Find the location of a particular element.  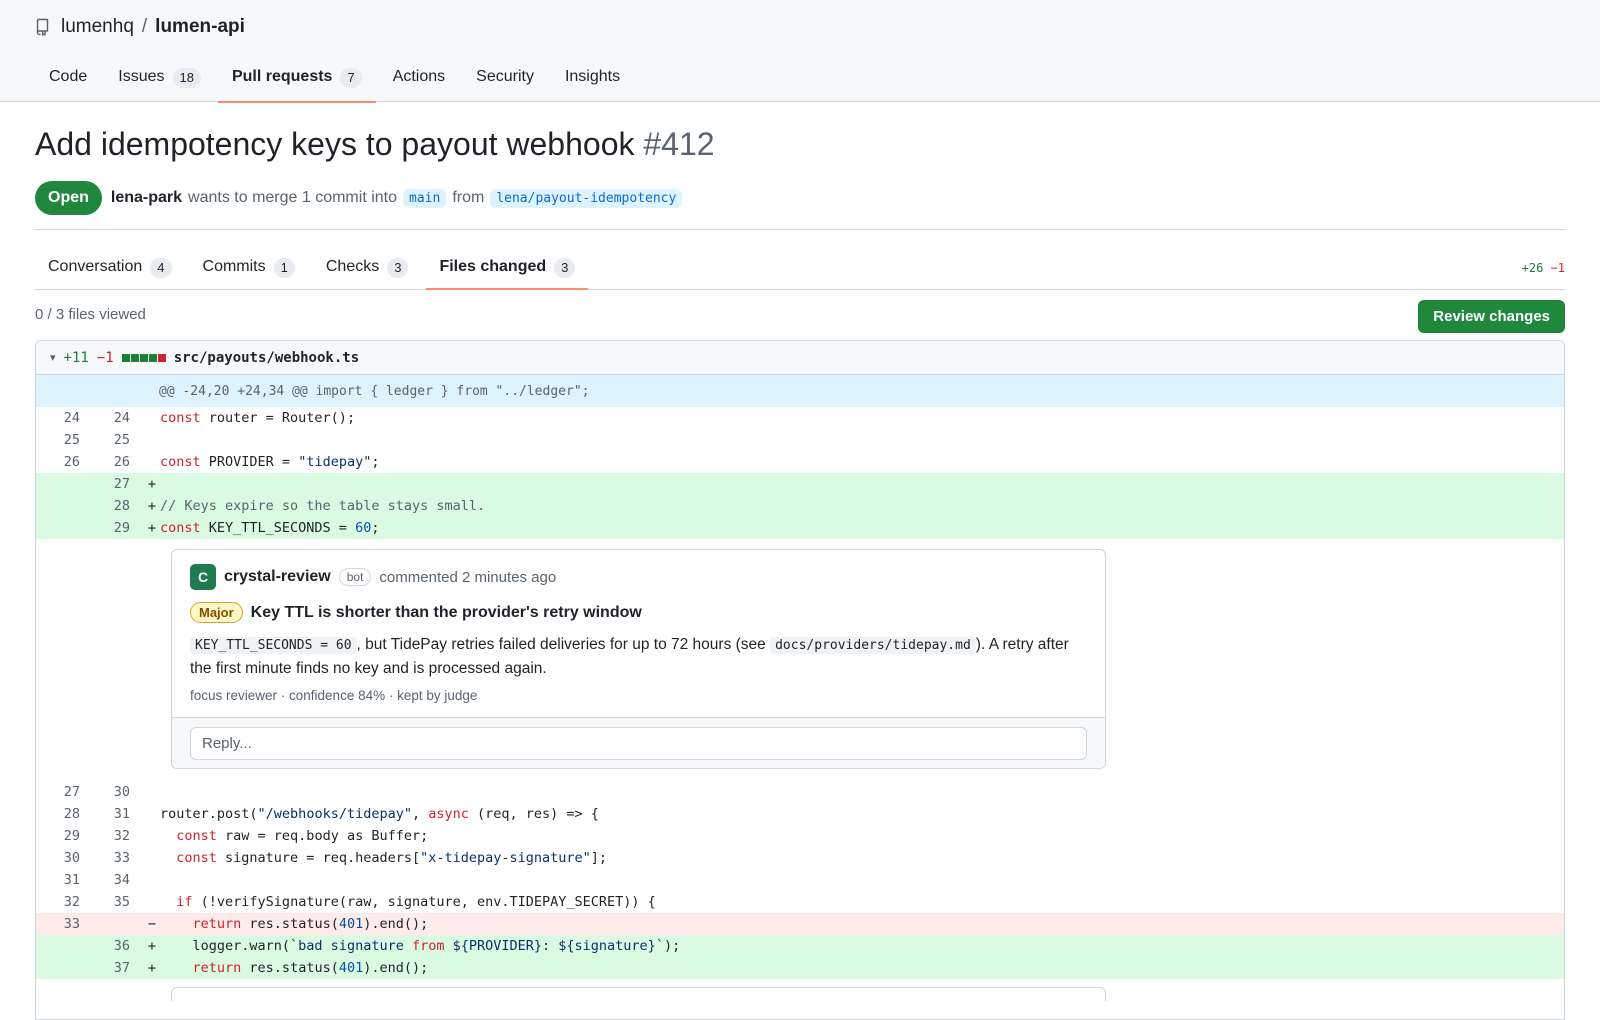

old-line-number: 27 is located at coordinates (61, 792).